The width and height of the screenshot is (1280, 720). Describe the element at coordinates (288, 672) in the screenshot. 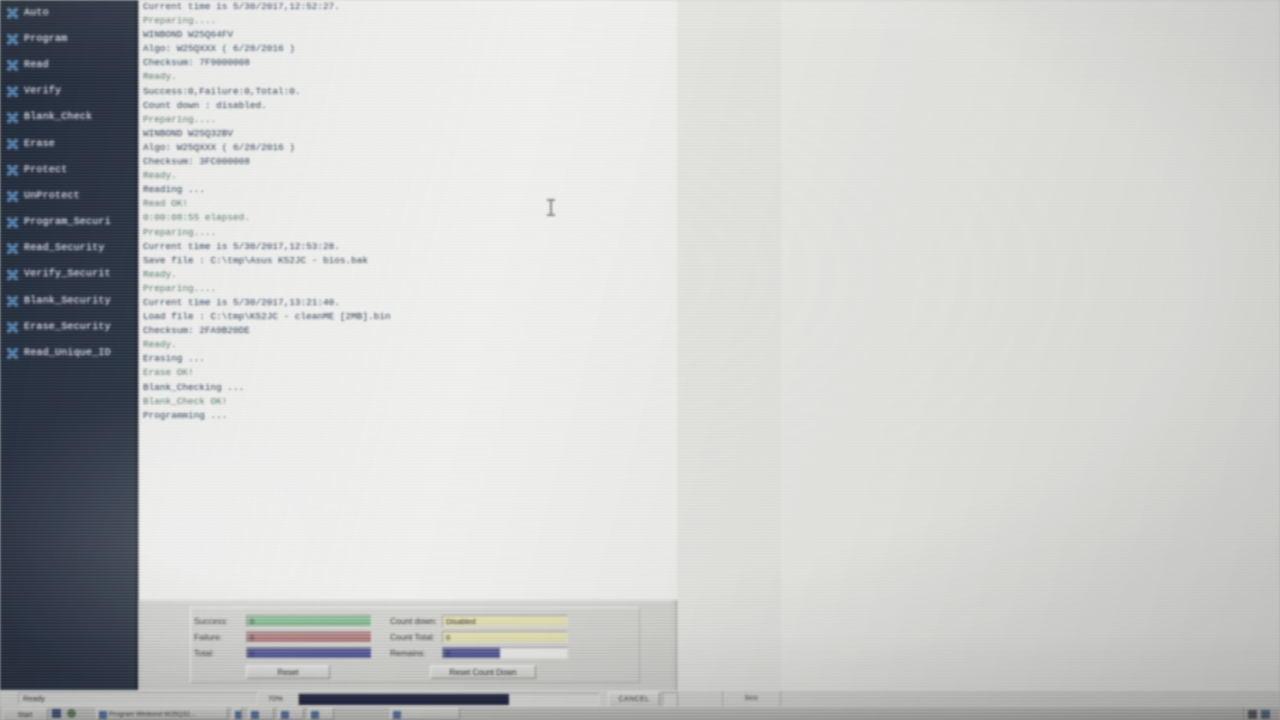

I see `reset-button: Reset` at that location.